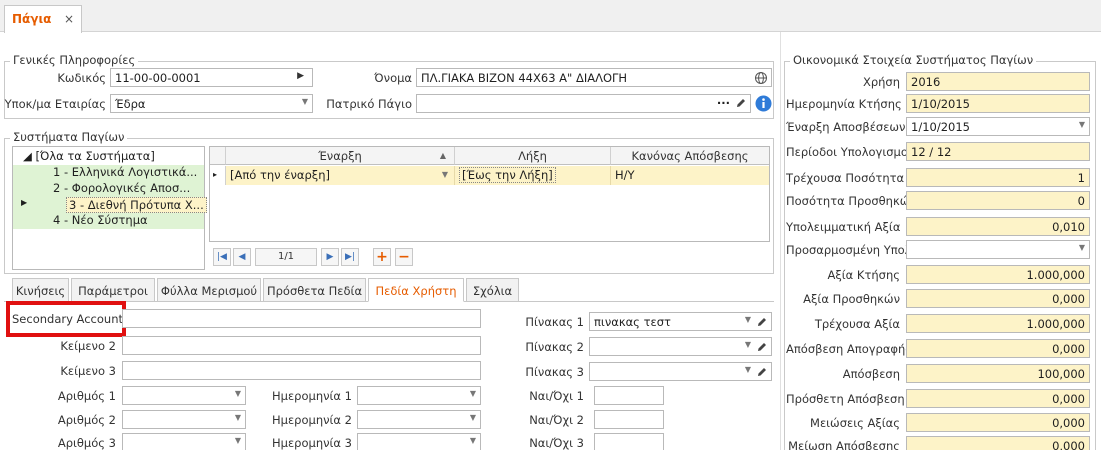 This screenshot has width=1101, height=450. Describe the element at coordinates (998, 151) in the screenshot. I see `financial-row-3-field: 12 / 12` at that location.